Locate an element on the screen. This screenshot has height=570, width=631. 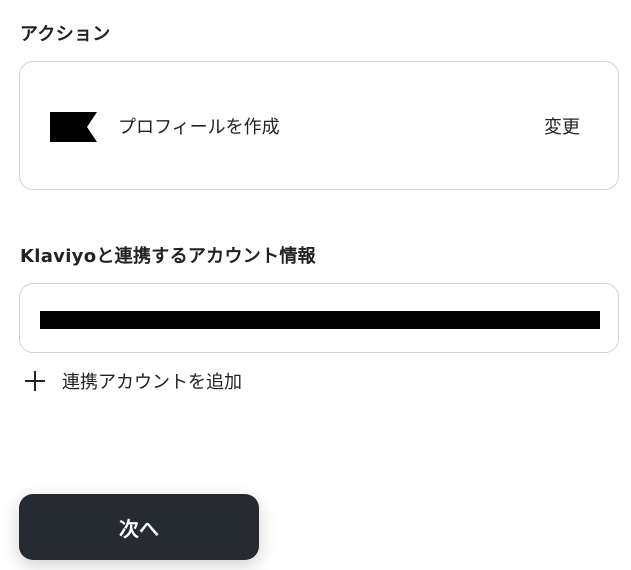
account-section-label: Klaviyoと連携するアカウント情報 is located at coordinates (168, 256).